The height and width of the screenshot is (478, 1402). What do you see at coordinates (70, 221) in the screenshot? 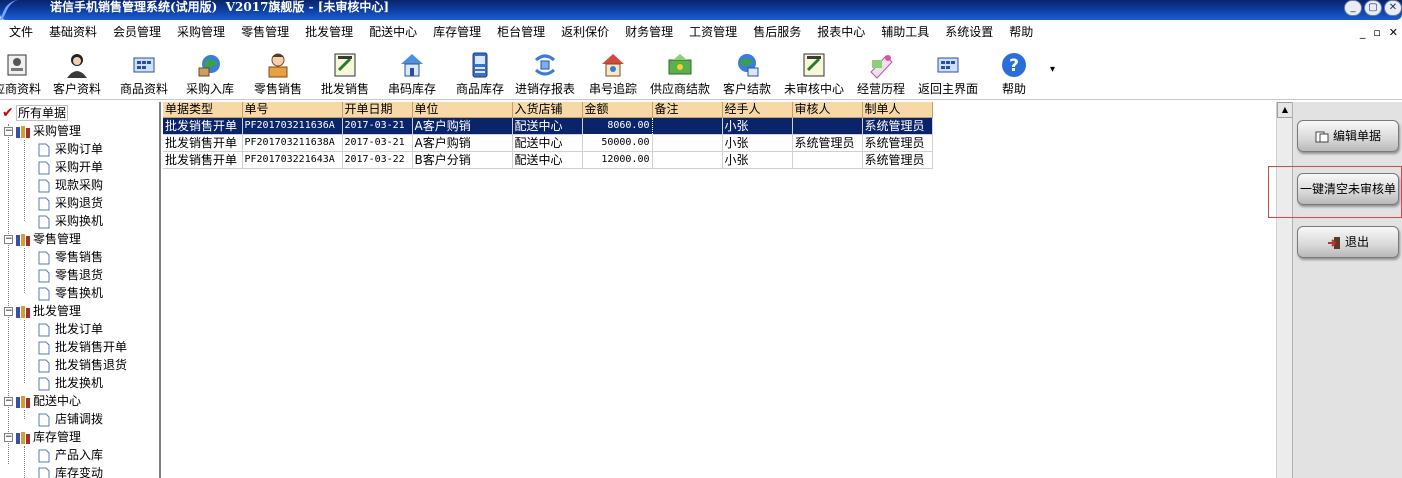
I see `tree-item-purchase-exchange: 采购换机` at bounding box center [70, 221].